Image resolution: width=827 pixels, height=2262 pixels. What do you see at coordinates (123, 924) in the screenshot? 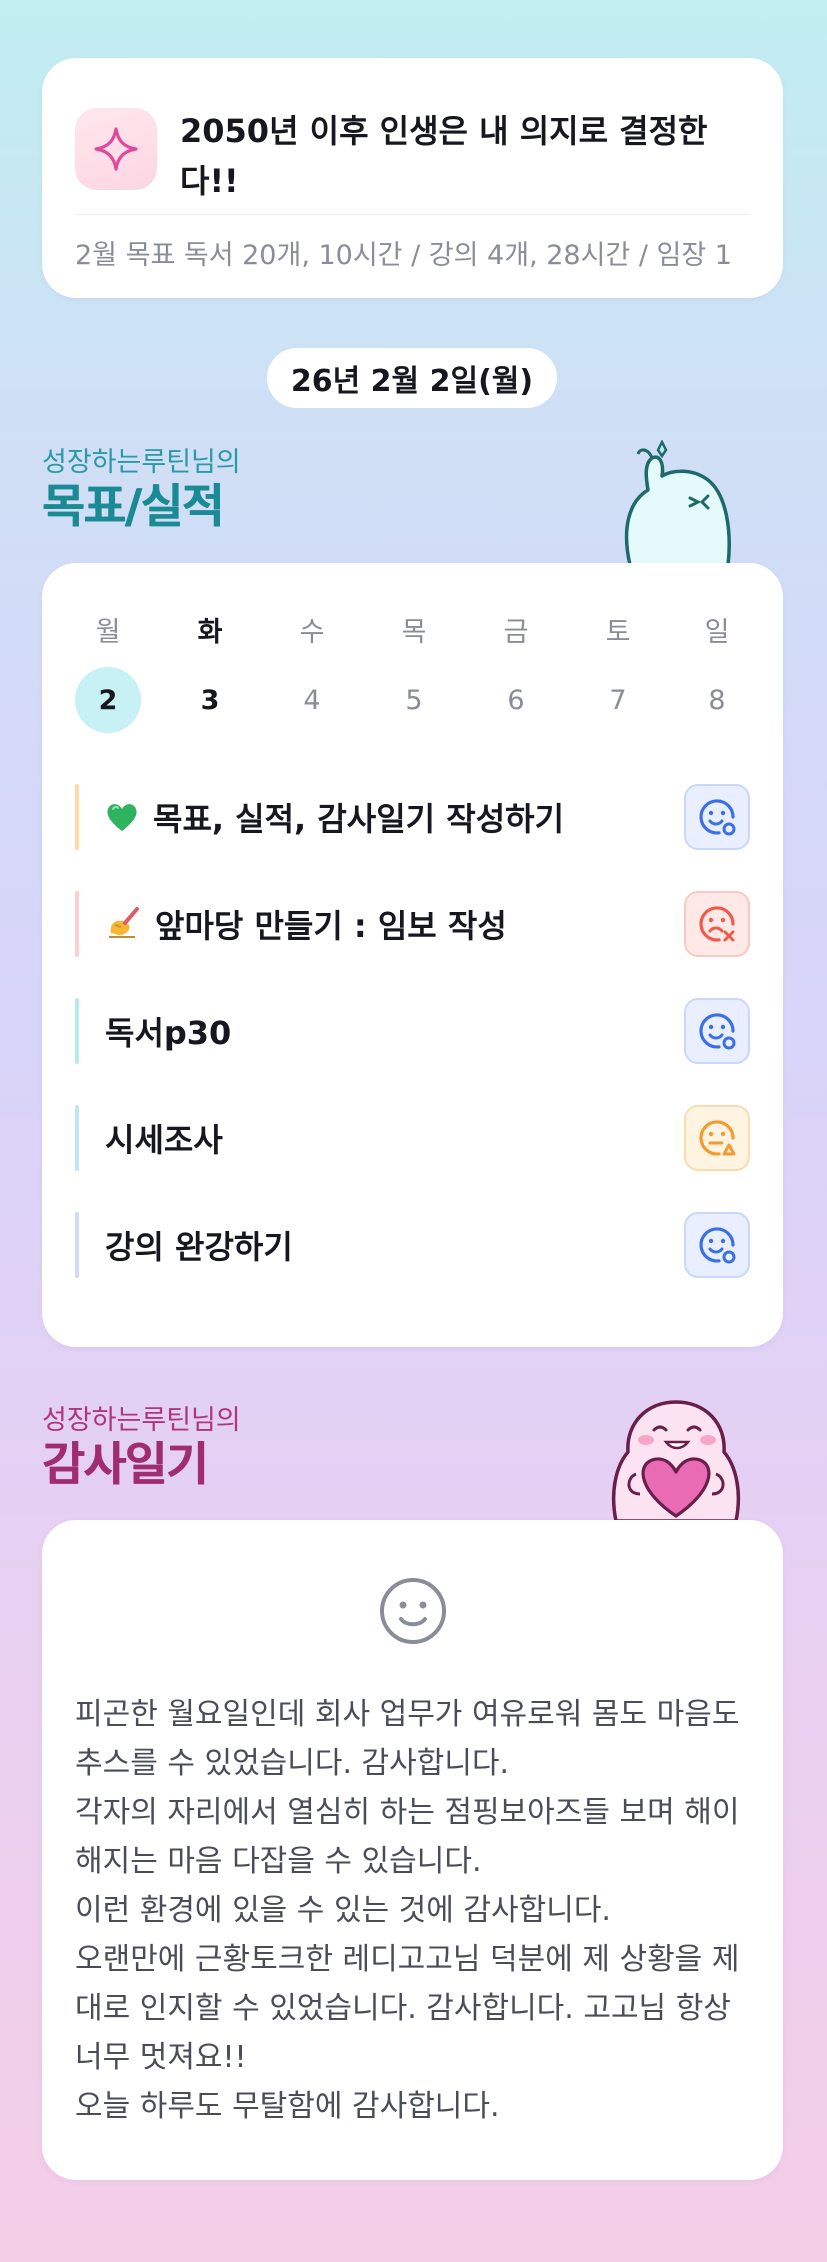
I see `writing-hand-icon` at bounding box center [123, 924].